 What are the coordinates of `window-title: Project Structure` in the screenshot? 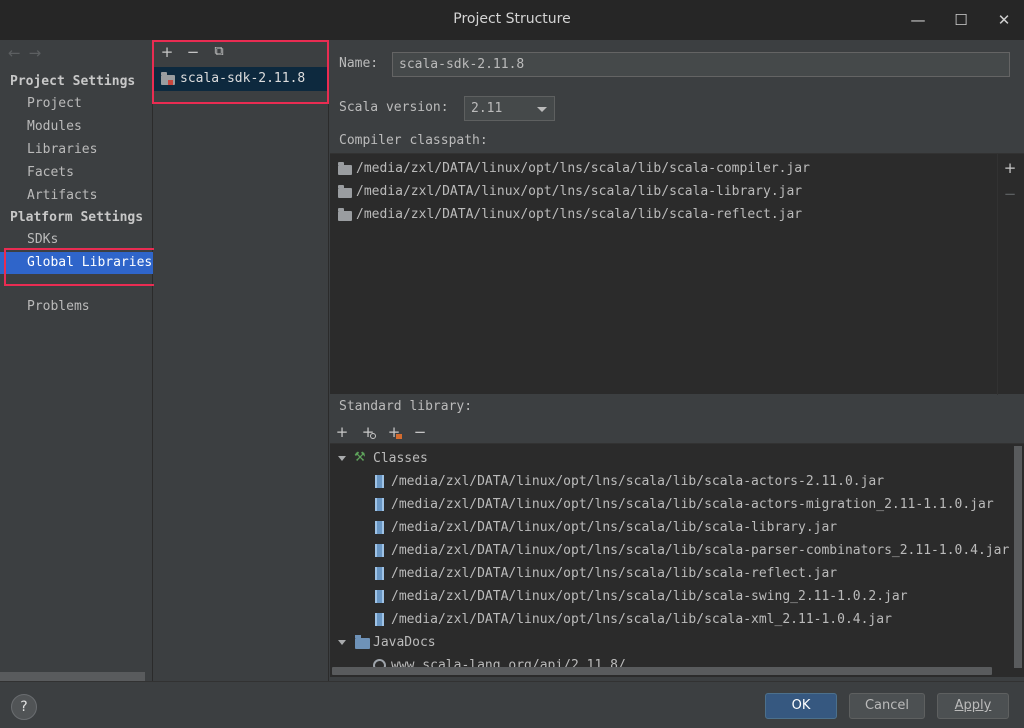 It's located at (512, 19).